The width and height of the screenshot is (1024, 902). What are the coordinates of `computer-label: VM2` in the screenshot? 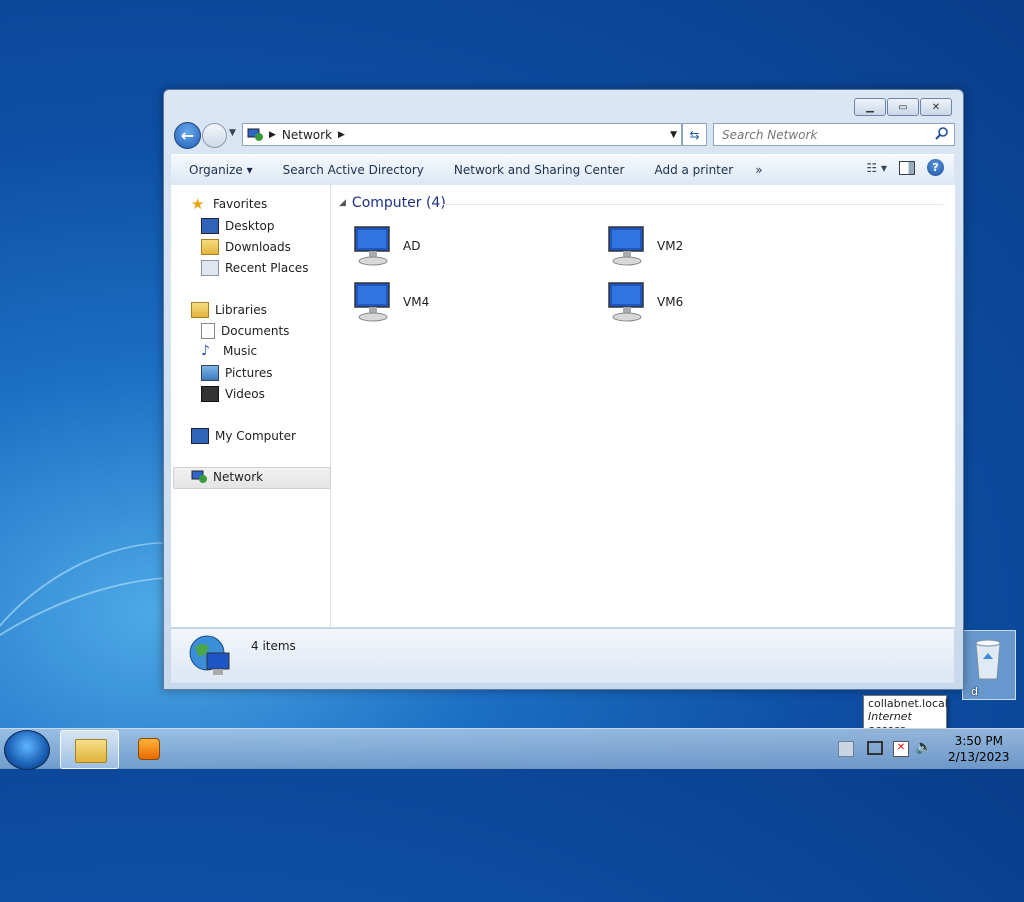 It's located at (670, 246).